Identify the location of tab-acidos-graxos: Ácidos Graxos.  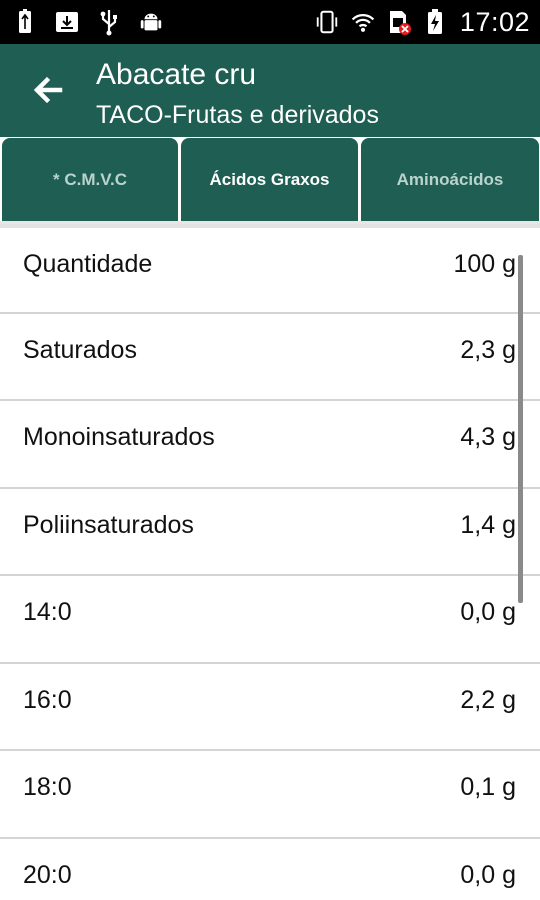
(269, 179).